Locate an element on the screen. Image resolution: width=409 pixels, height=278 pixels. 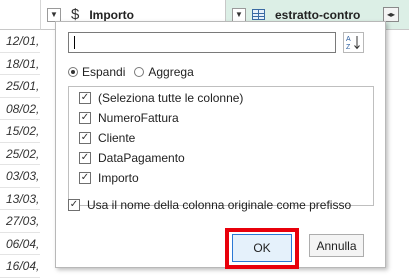
cancel-button: Annulla is located at coordinates (336, 245).